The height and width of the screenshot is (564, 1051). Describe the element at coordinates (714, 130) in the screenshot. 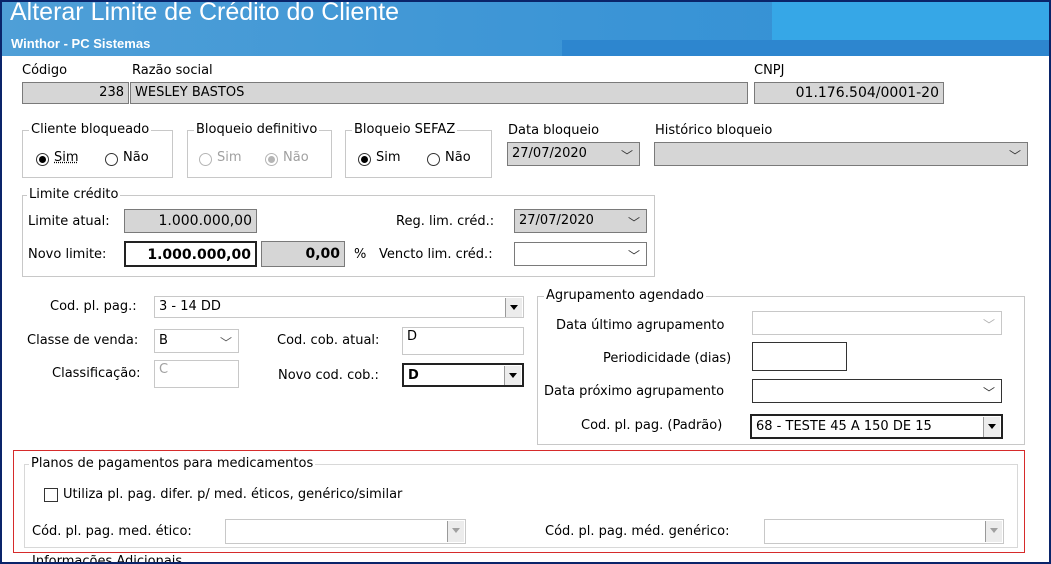

I see `historico-bloqueio-label: Histórico bloqueio` at that location.